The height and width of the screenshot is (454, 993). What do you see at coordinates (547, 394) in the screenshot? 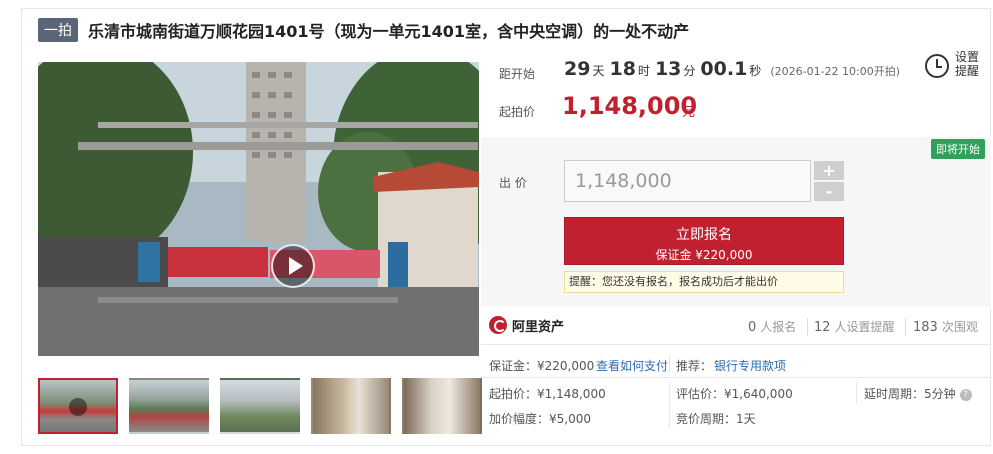
I see `start-price-info: 起拍价：¥1,148,000` at bounding box center [547, 394].